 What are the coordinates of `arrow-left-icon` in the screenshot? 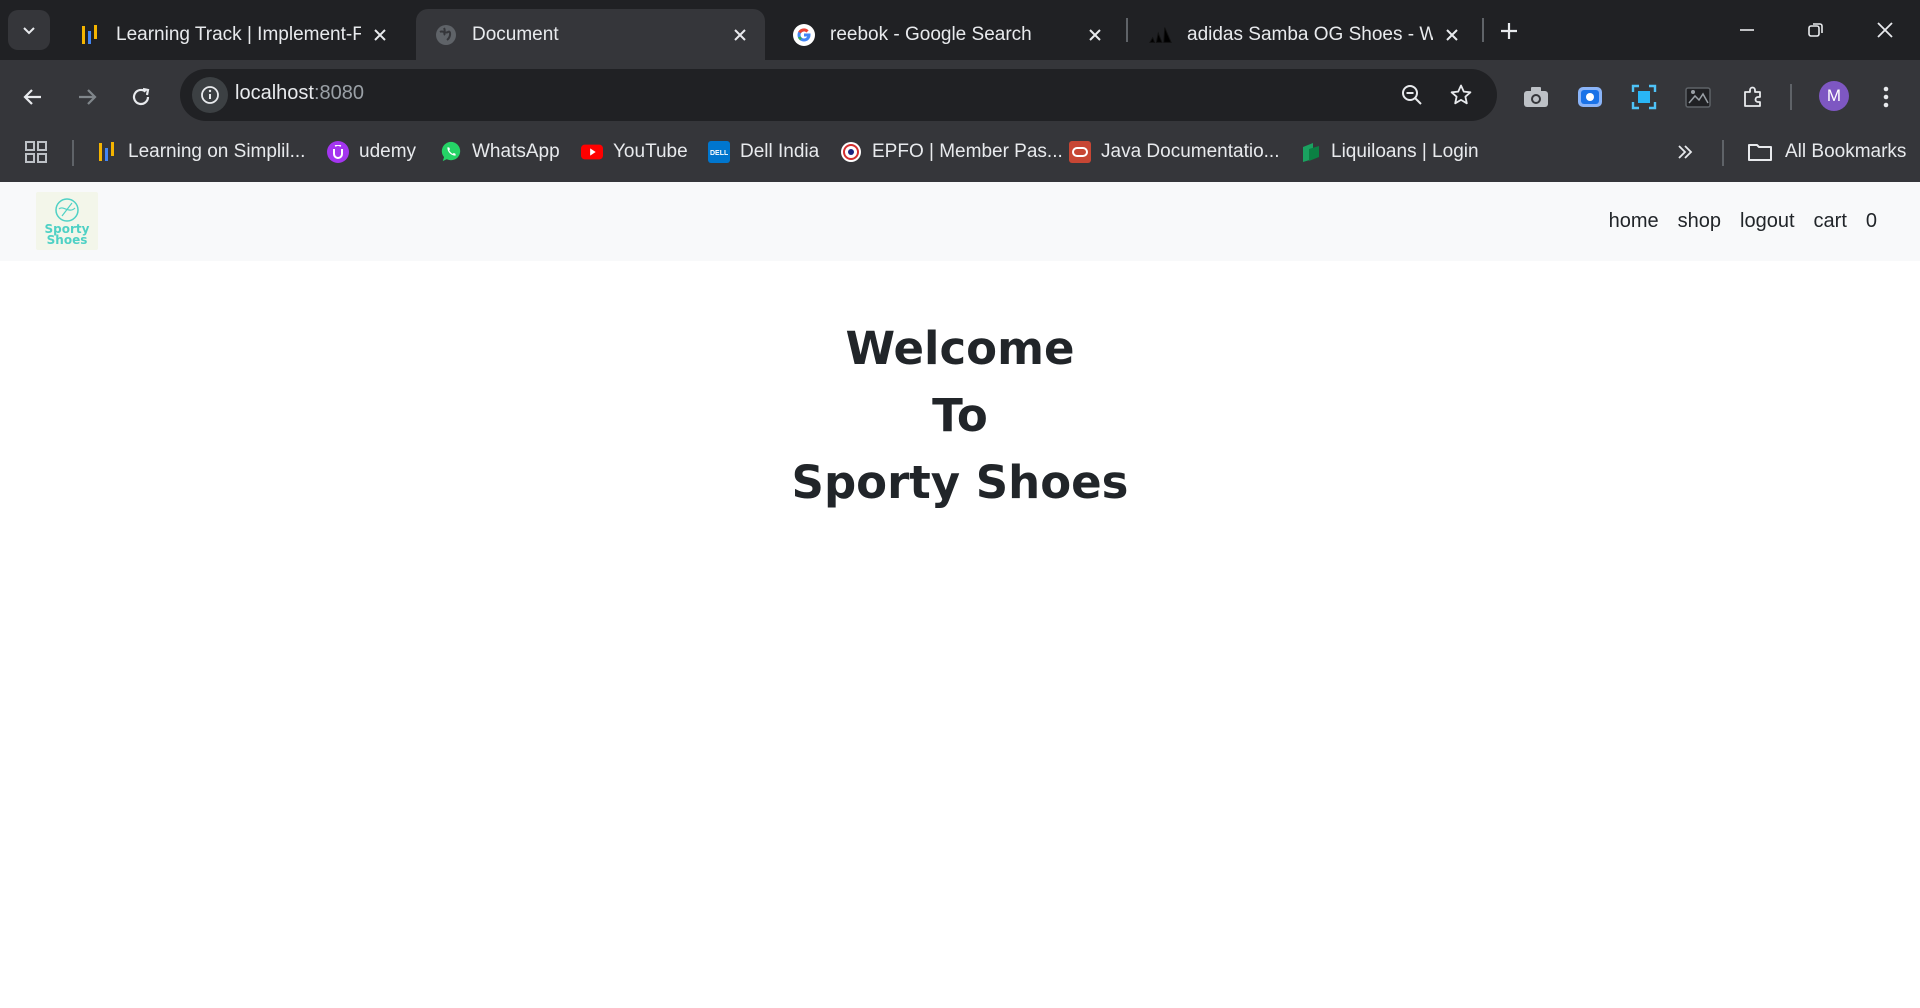 It's located at (32, 97).